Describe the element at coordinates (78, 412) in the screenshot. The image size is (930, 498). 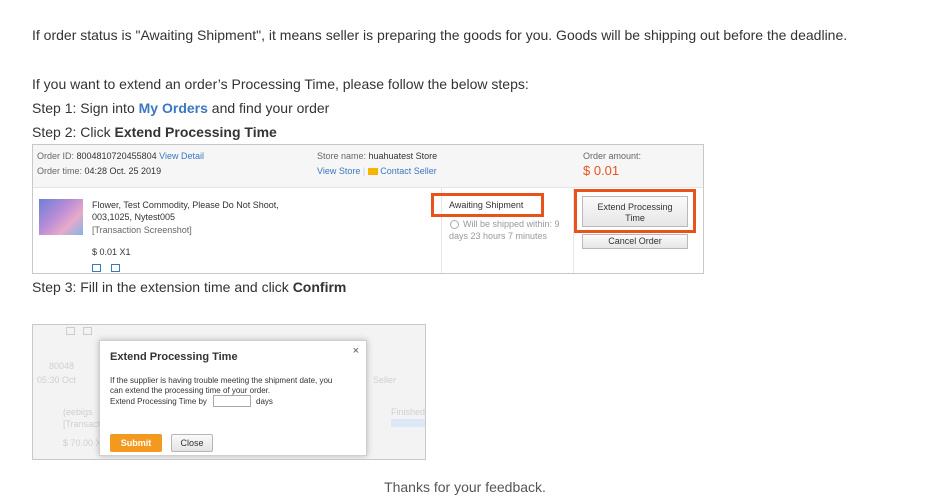
I see `bg-item: (eebigs` at that location.